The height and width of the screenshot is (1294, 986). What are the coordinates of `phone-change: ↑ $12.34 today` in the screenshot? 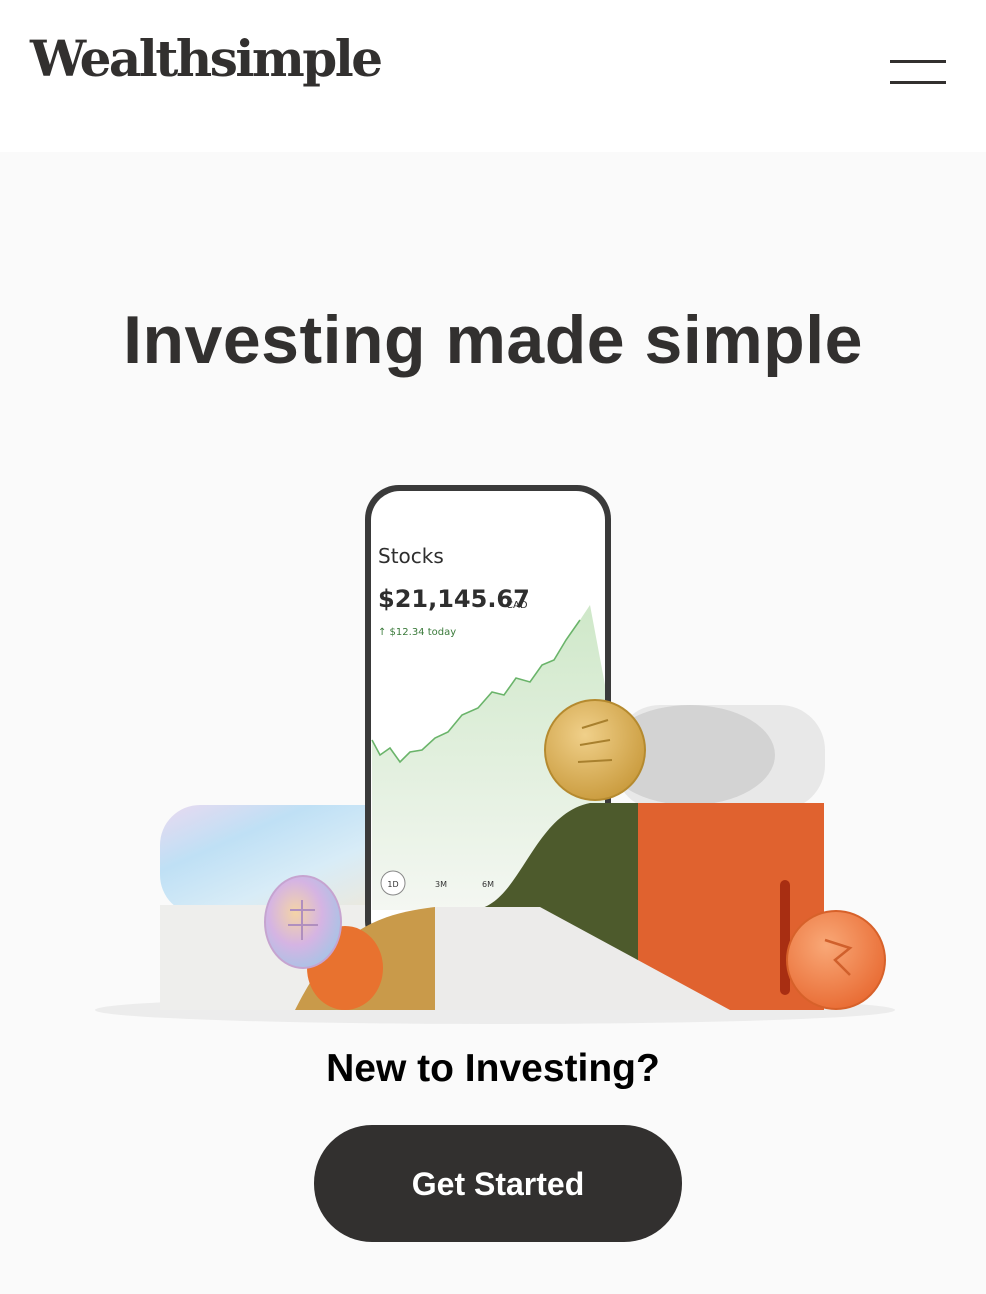 It's located at (417, 632).